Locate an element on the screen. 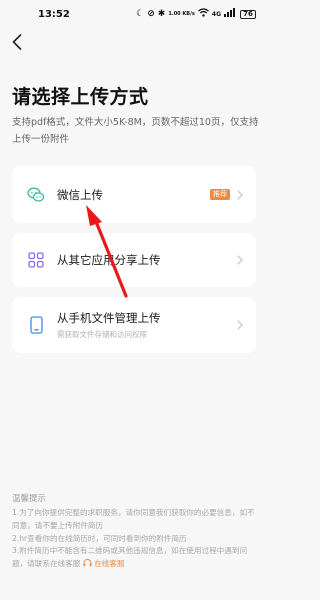  network-speed: 1.00 KB/s is located at coordinates (181, 14).